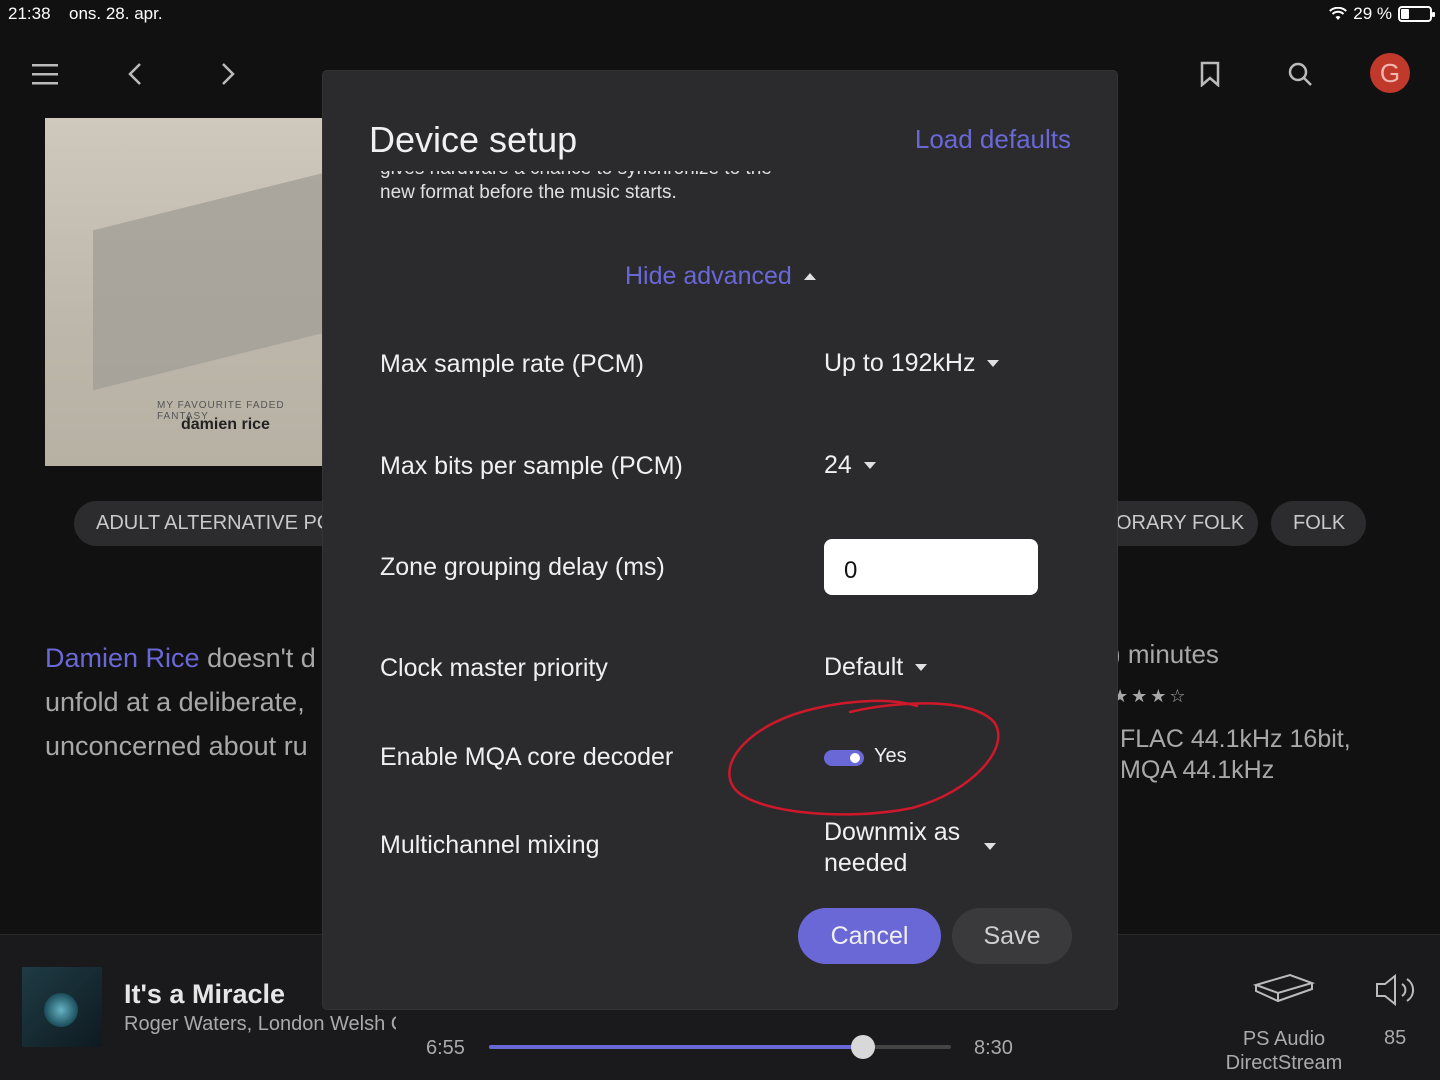  What do you see at coordinates (1390, 73) in the screenshot?
I see `user-avatar: G` at bounding box center [1390, 73].